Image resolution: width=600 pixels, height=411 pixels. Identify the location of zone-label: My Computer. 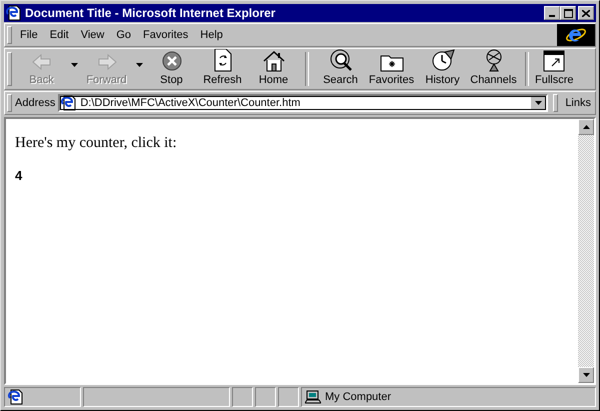
(358, 397).